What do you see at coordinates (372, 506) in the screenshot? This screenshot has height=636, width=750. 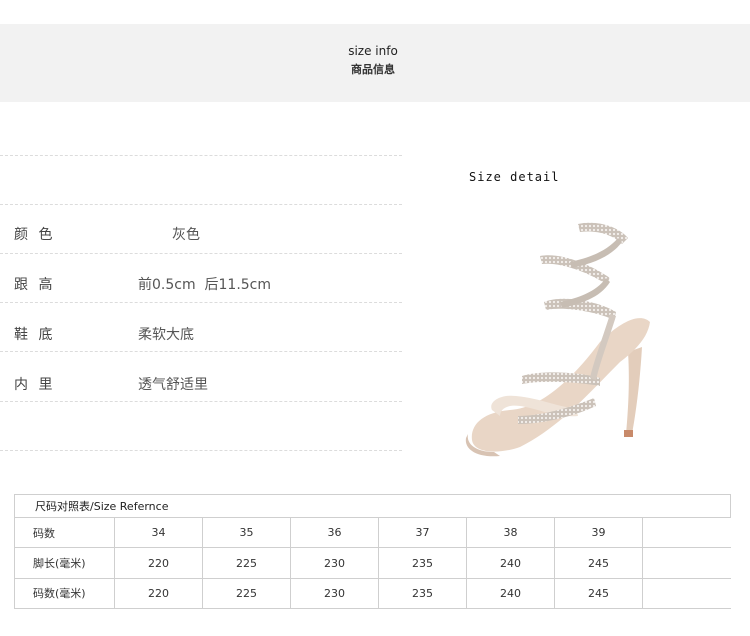 I see `table-caption: 尺码对照表/Size Refernce` at bounding box center [372, 506].